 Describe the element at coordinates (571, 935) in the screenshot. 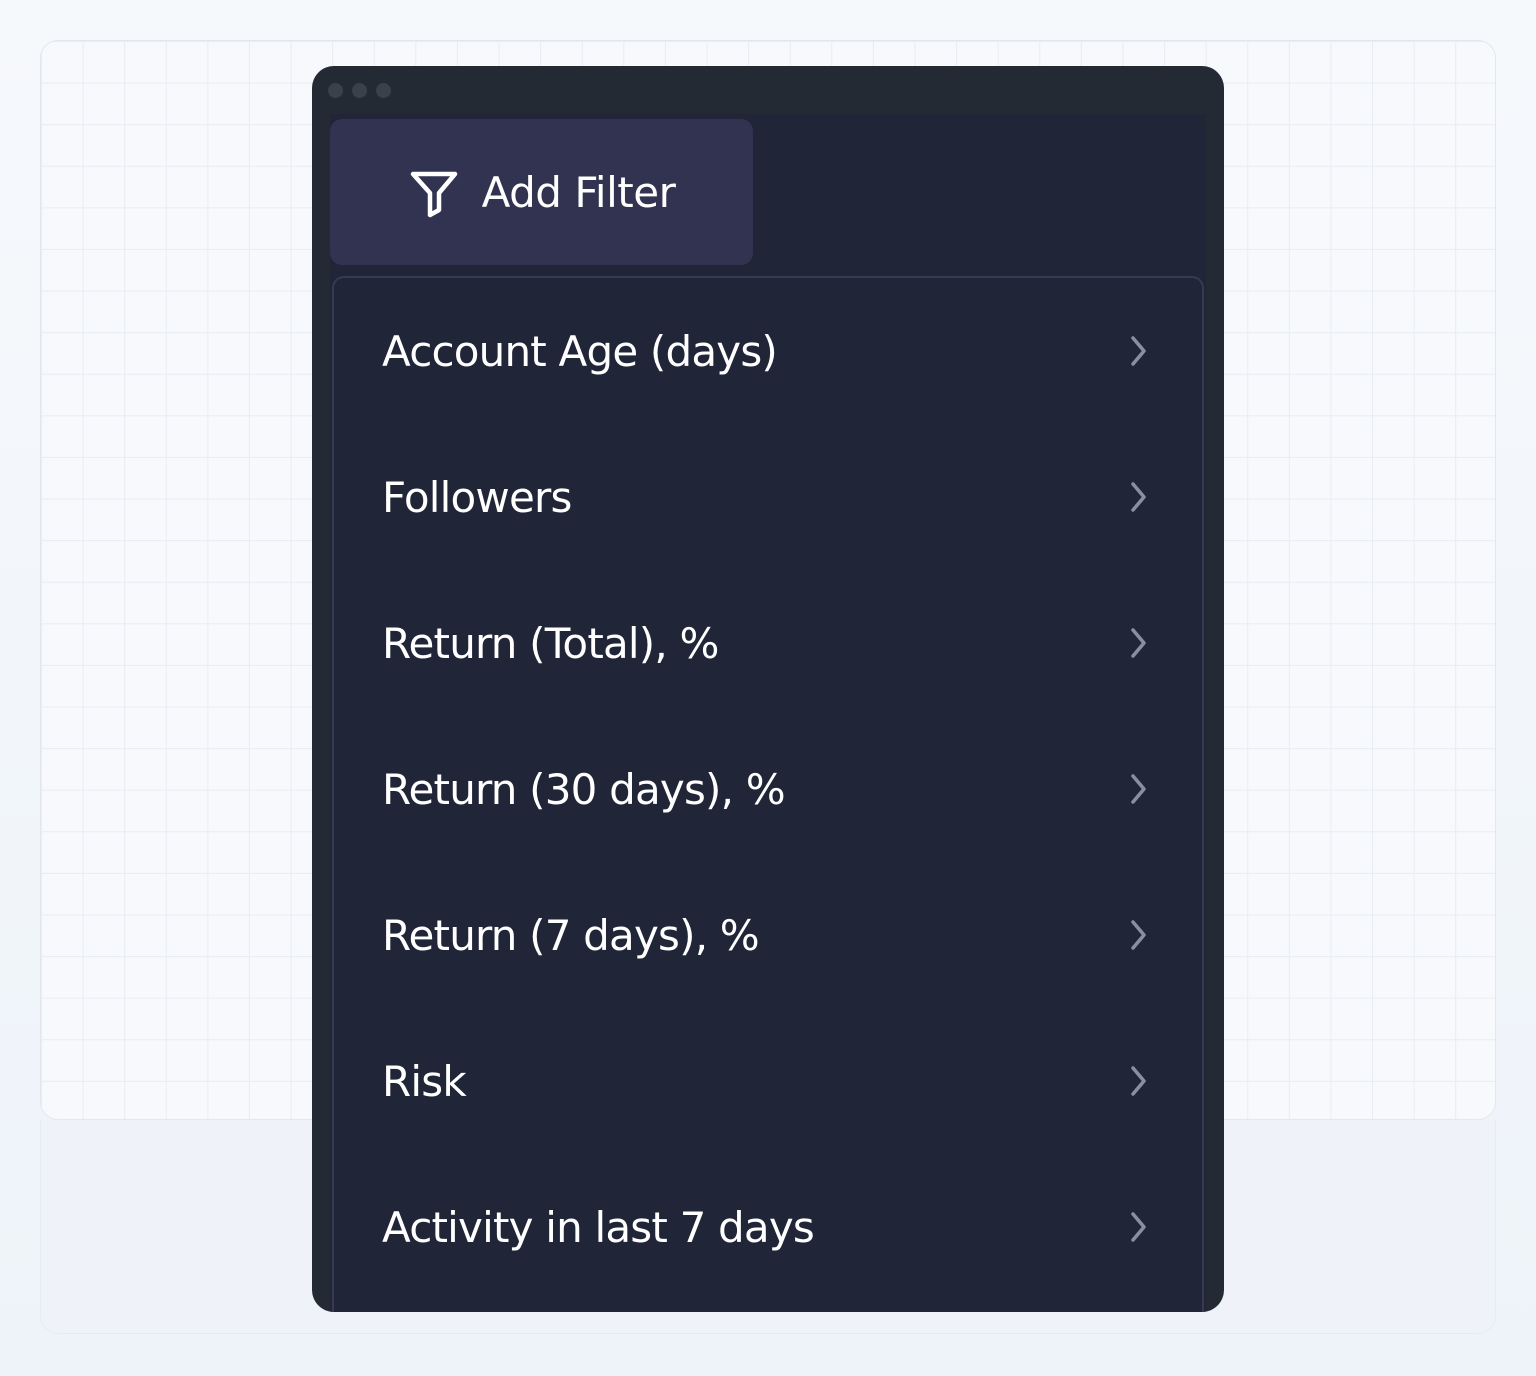

I see `filter-option-label: Return (7 days), %` at that location.